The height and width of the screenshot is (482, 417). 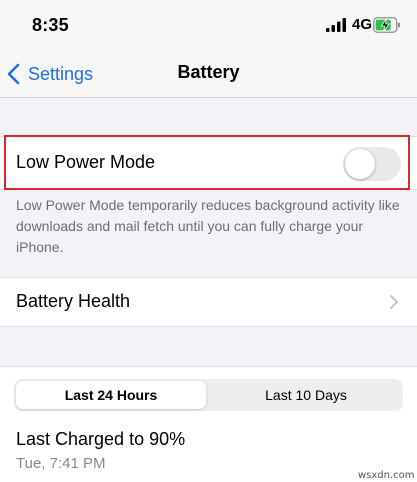 What do you see at coordinates (101, 439) in the screenshot?
I see `last-charged-title: Last Charged to 90%` at bounding box center [101, 439].